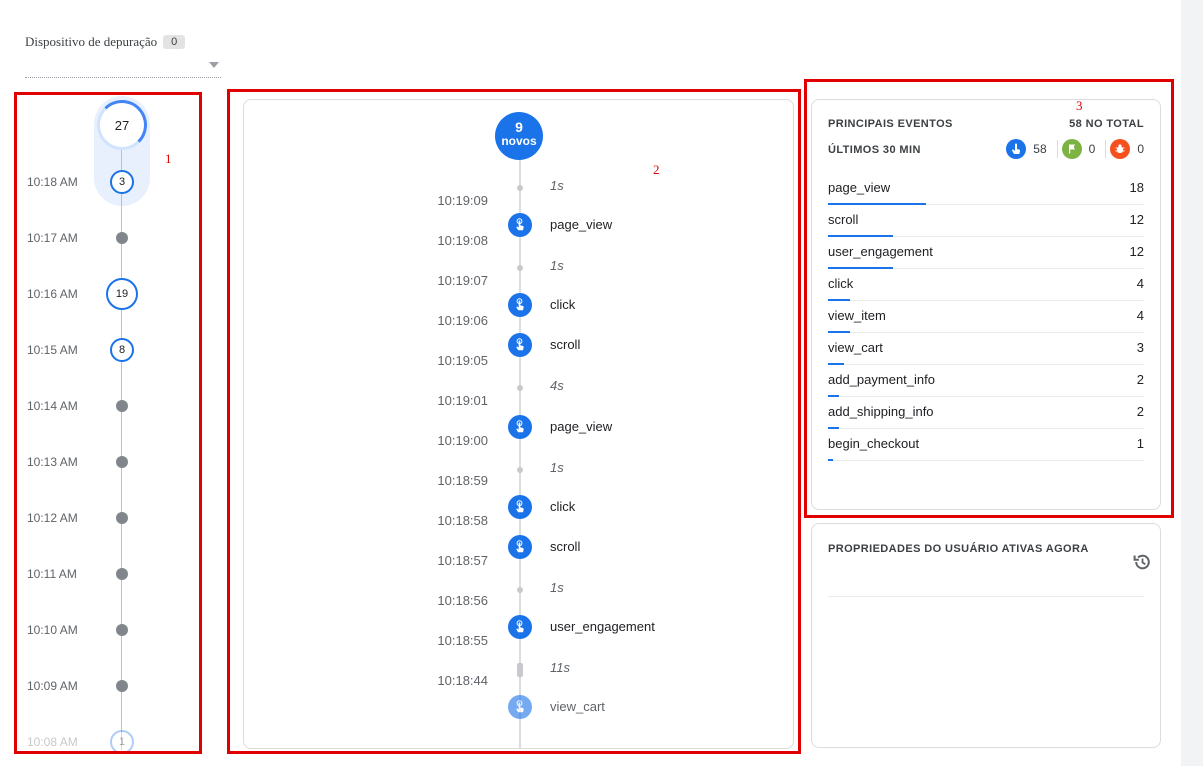  I want to click on debug-device-label: Dispositivo de depuração, so click(91, 41).